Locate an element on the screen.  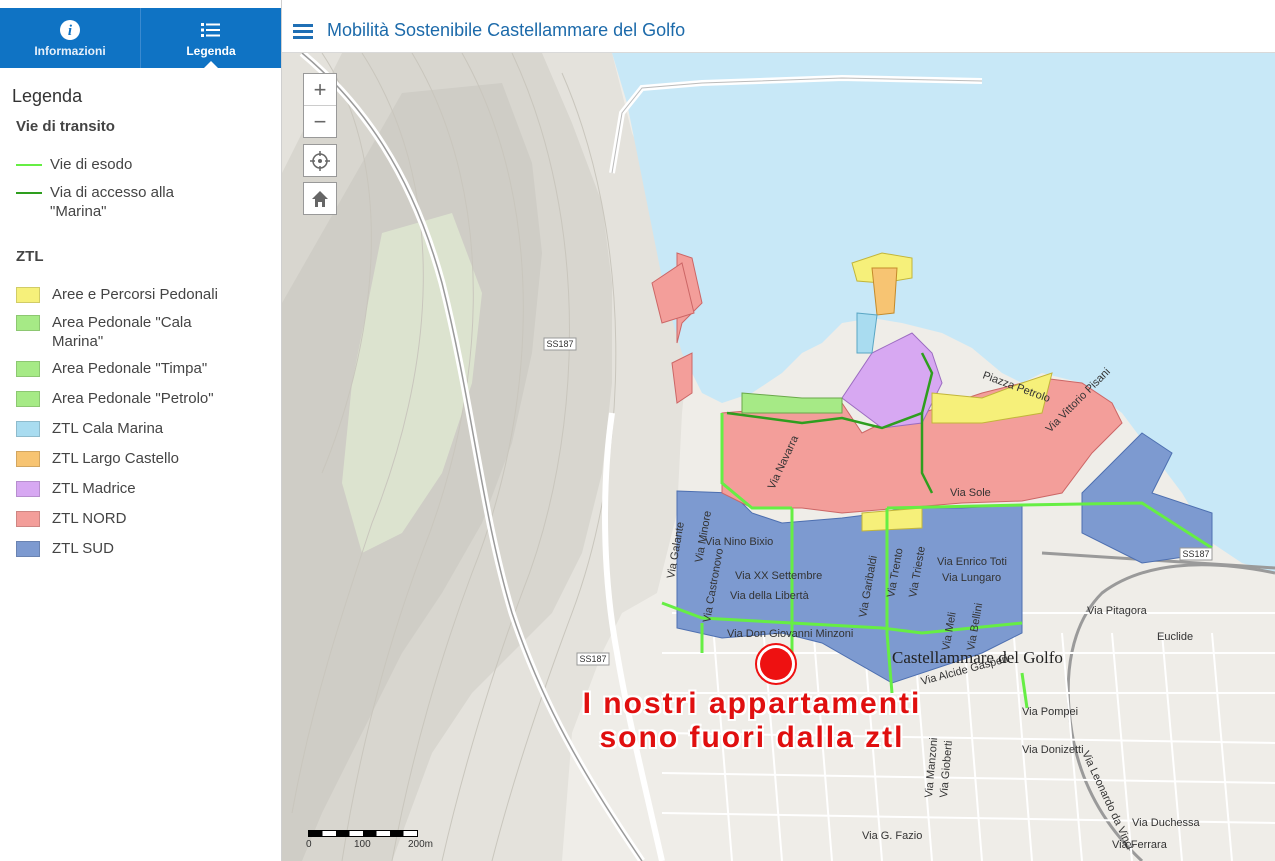
street-label: Via XX Settembre is located at coordinates (778, 576).